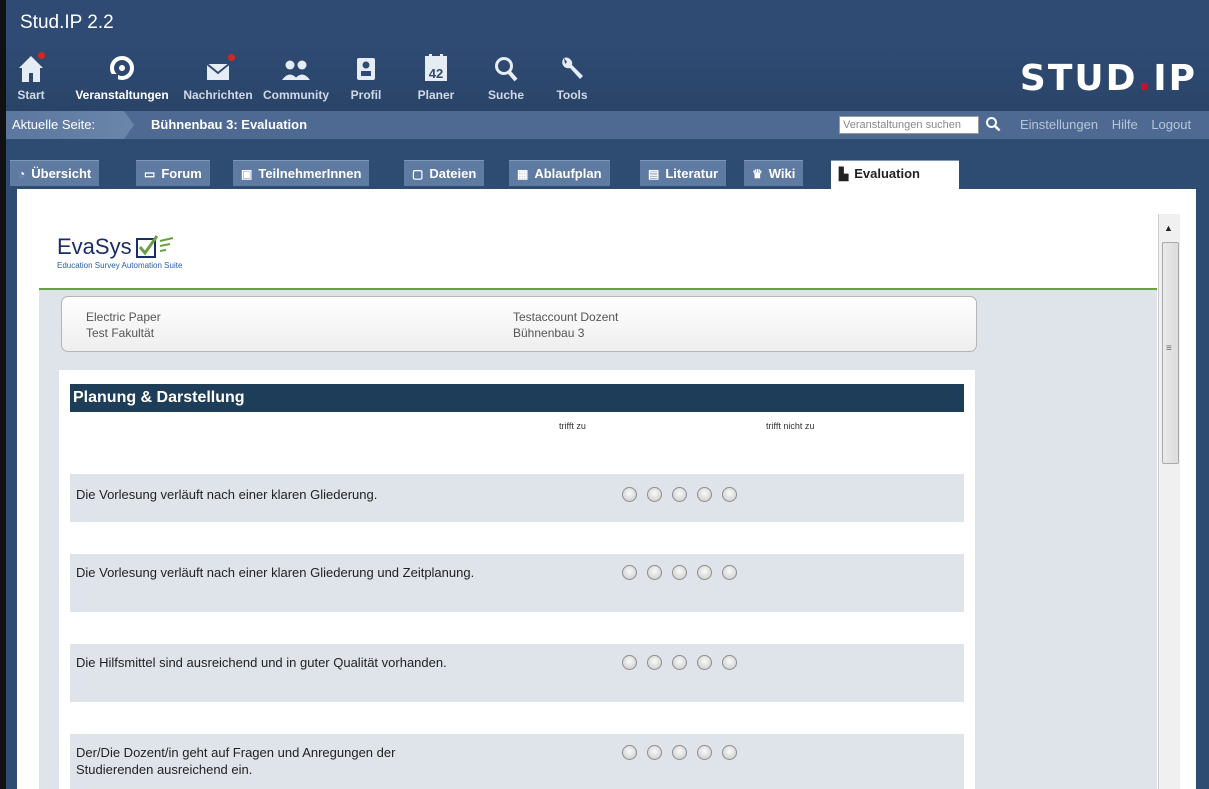  What do you see at coordinates (218, 70) in the screenshot?
I see `mail-icon` at bounding box center [218, 70].